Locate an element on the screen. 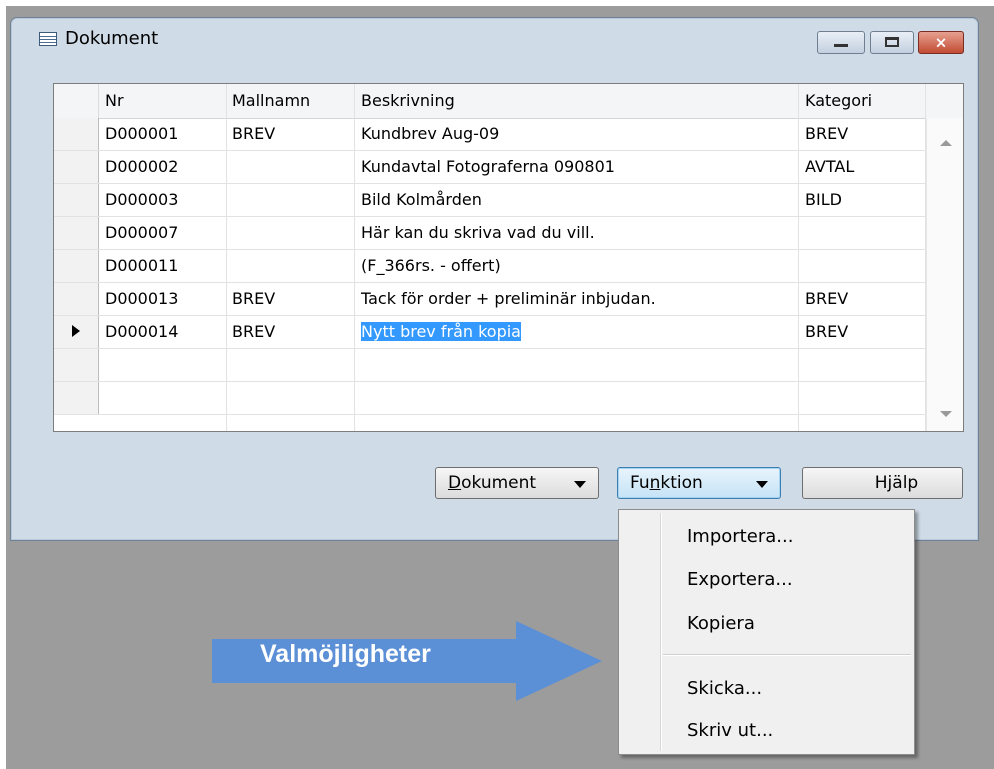 This screenshot has height=769, width=994. column-header-nr: Nr is located at coordinates (114, 101).